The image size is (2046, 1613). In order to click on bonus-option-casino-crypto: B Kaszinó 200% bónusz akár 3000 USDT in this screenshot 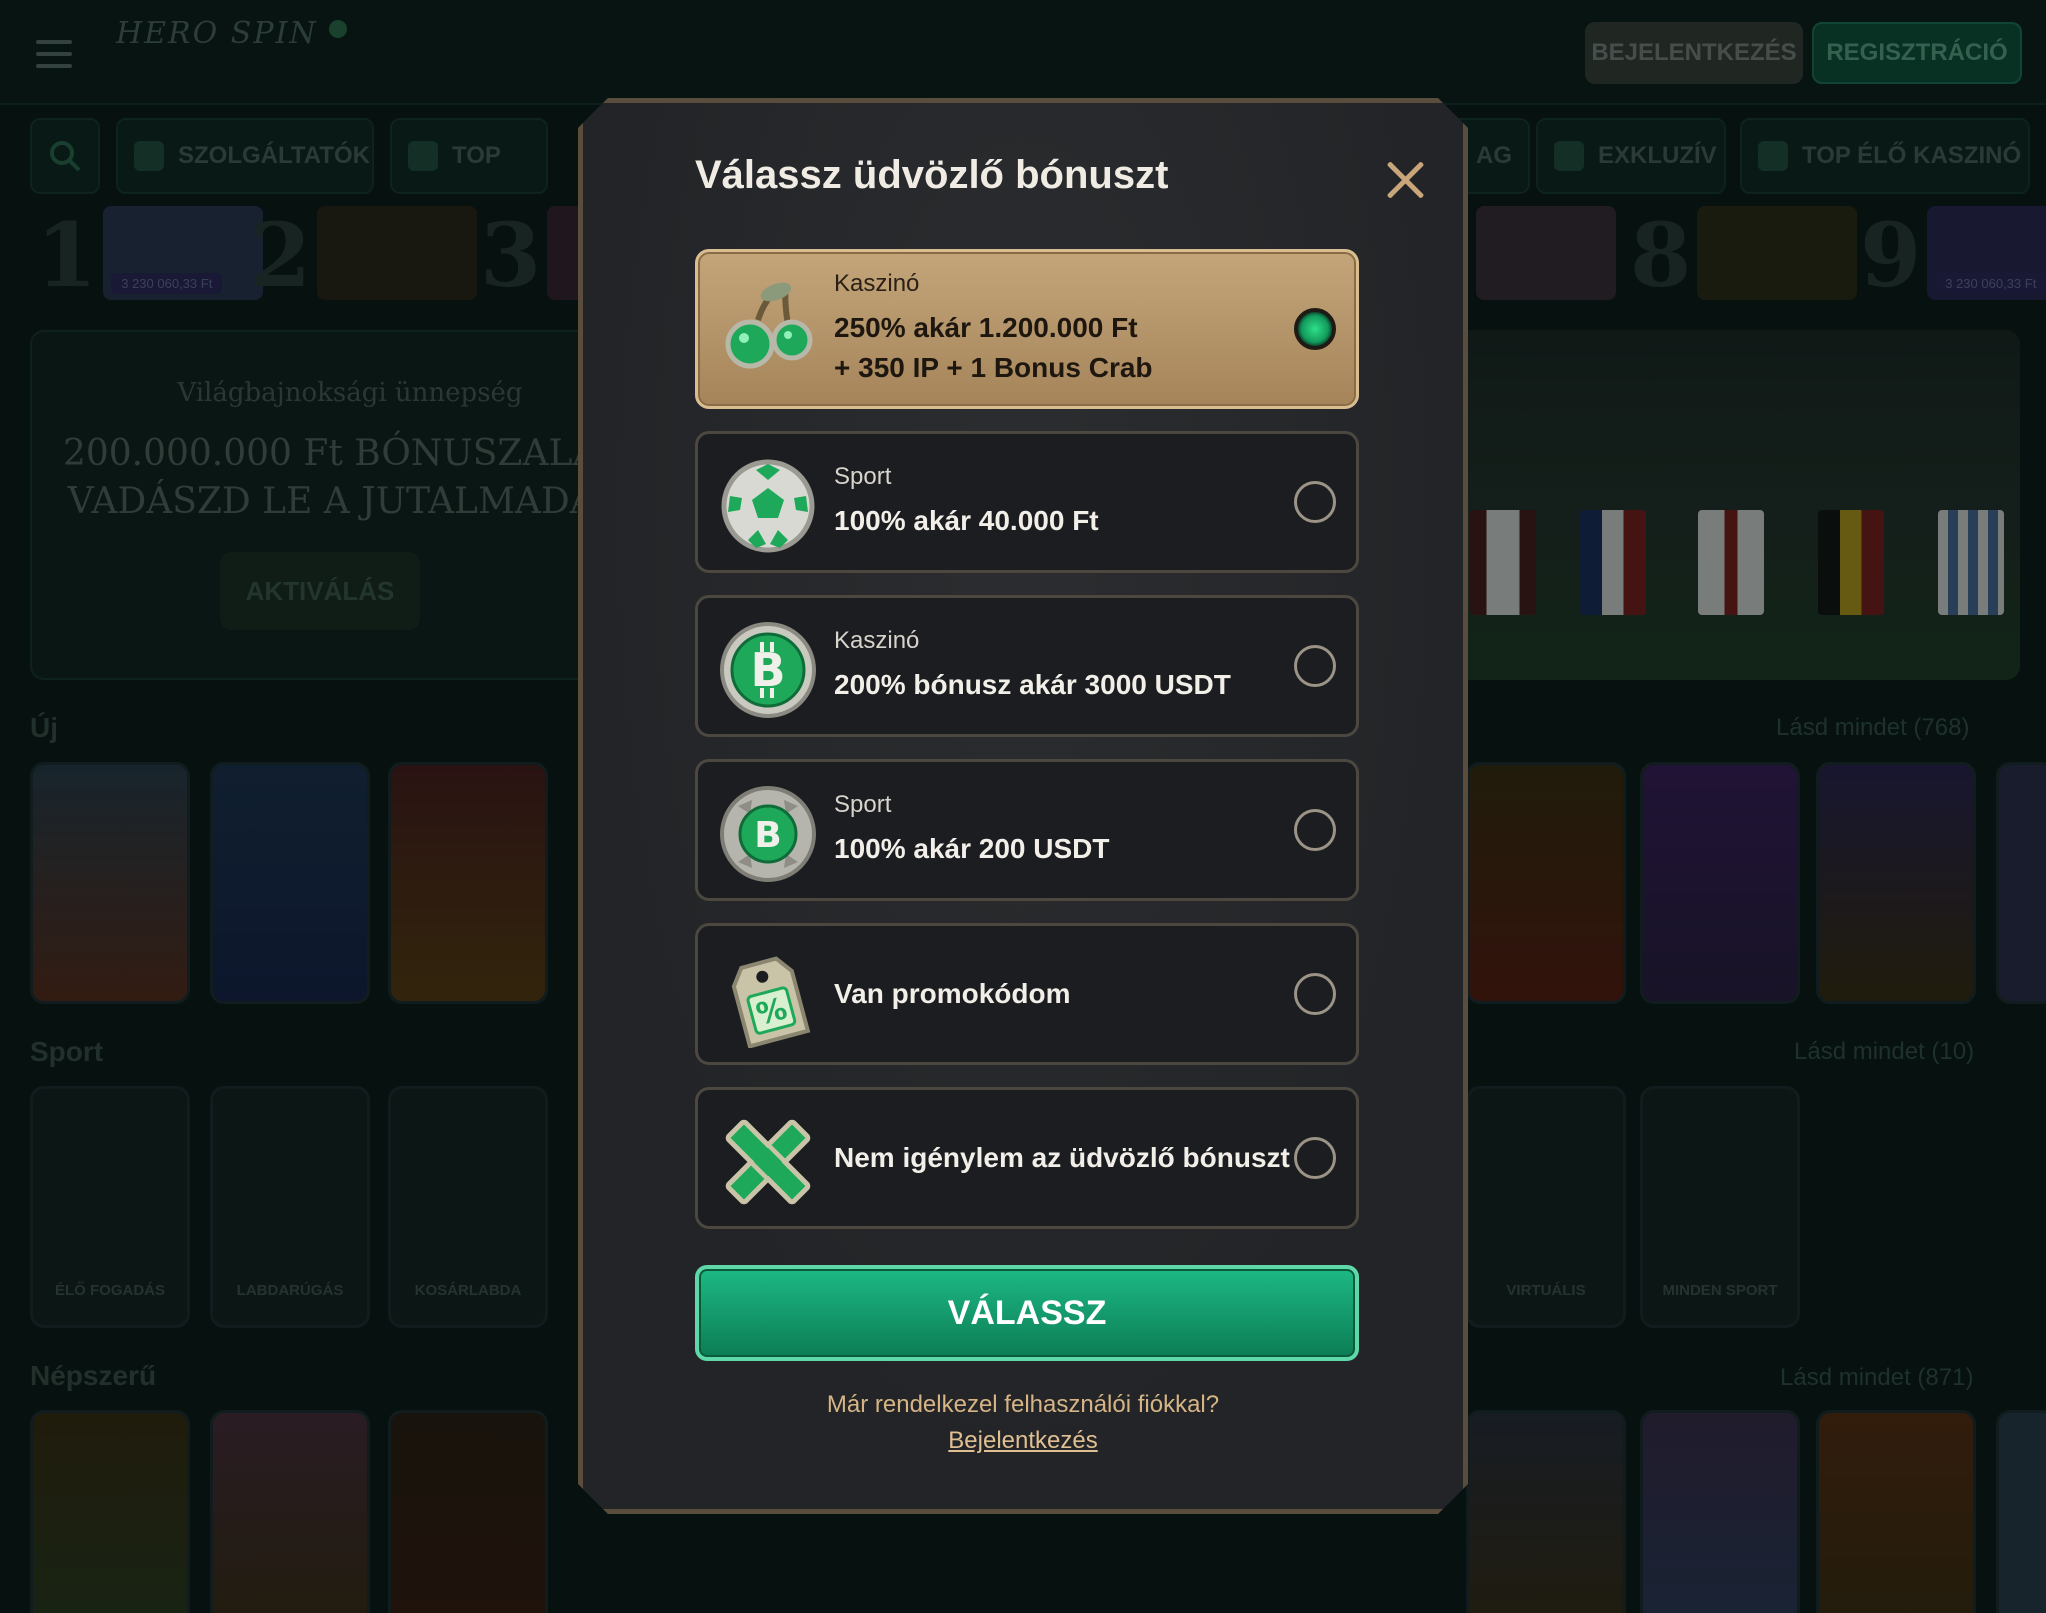, I will do `click(1027, 666)`.